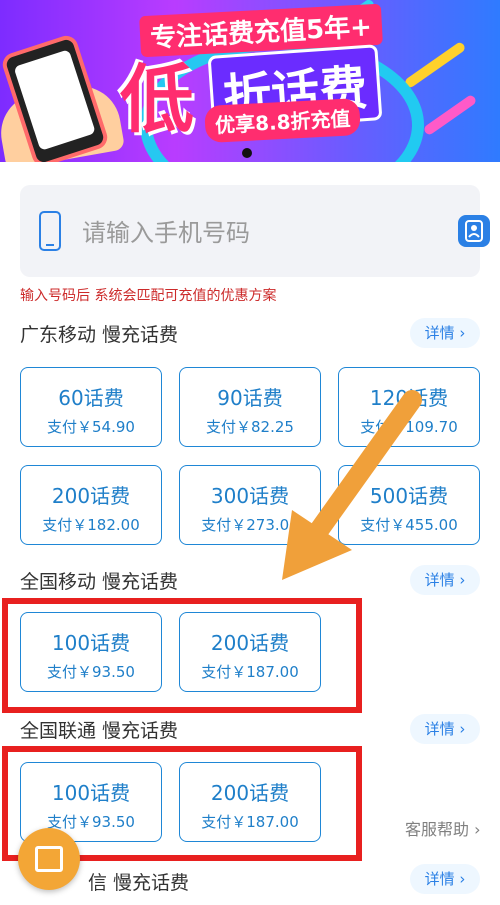  I want to click on card-amount: 60话费, so click(91, 398).